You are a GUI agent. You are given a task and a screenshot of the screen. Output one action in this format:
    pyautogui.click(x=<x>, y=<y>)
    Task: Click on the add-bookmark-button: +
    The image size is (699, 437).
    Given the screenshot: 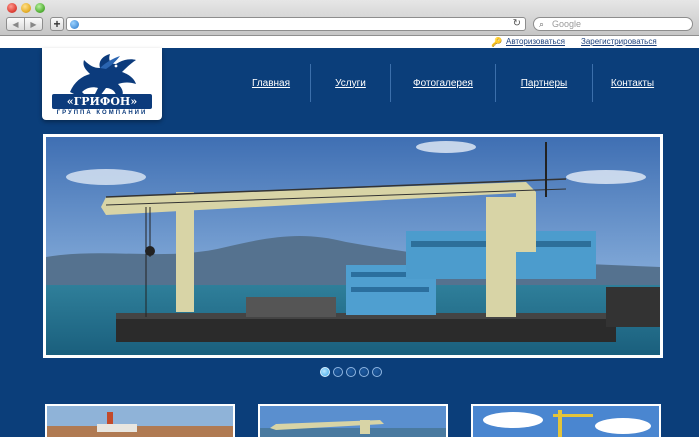 What is the action you would take?
    pyautogui.click(x=57, y=24)
    